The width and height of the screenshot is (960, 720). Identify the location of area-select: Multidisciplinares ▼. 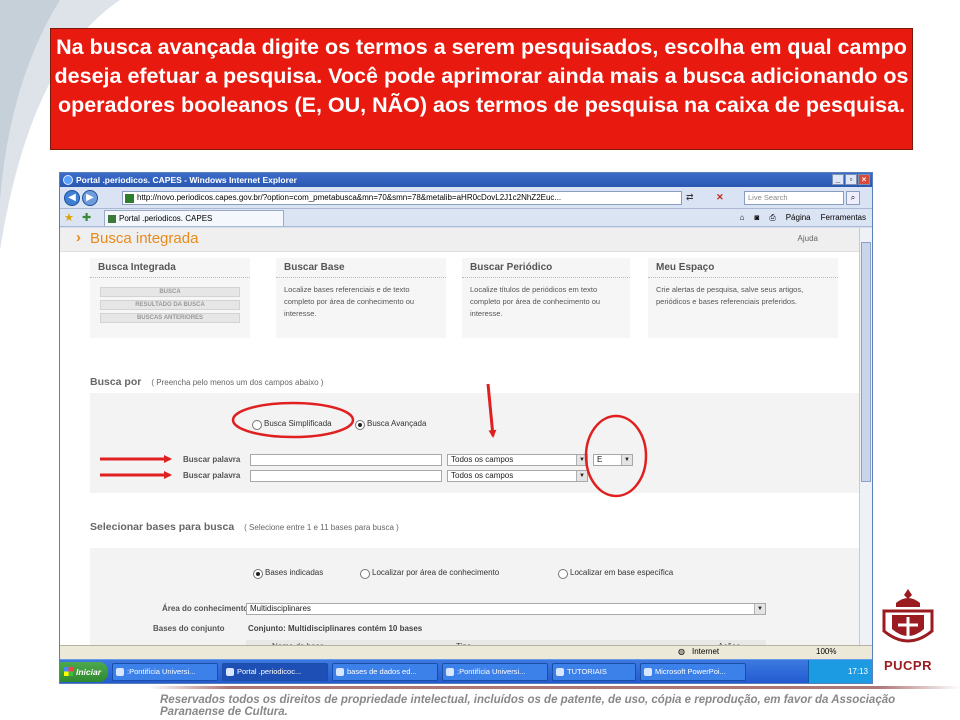
(506, 609).